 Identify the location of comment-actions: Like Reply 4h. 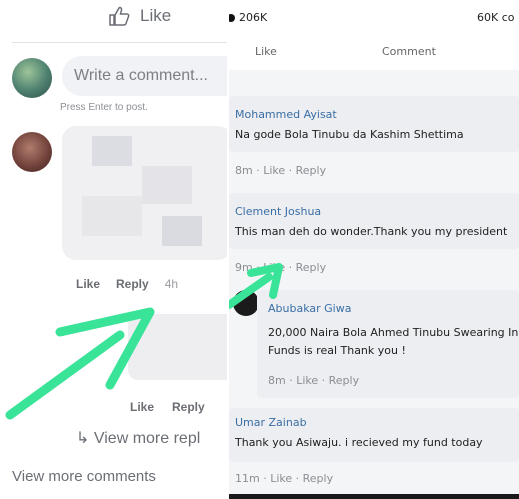
(127, 284).